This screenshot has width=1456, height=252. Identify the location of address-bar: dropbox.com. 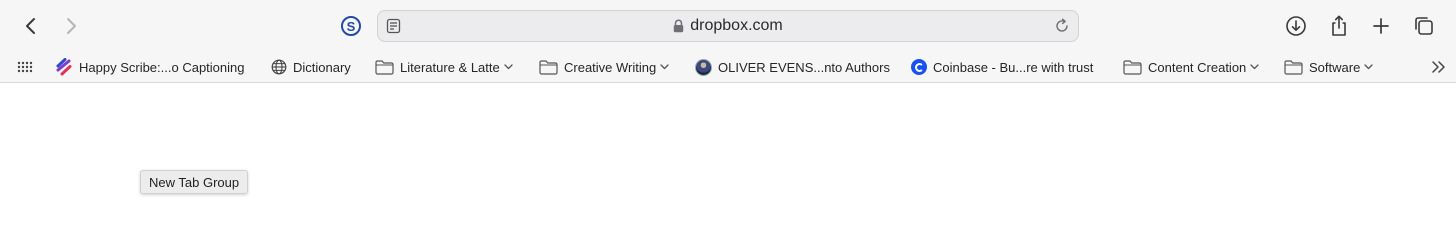
(728, 26).